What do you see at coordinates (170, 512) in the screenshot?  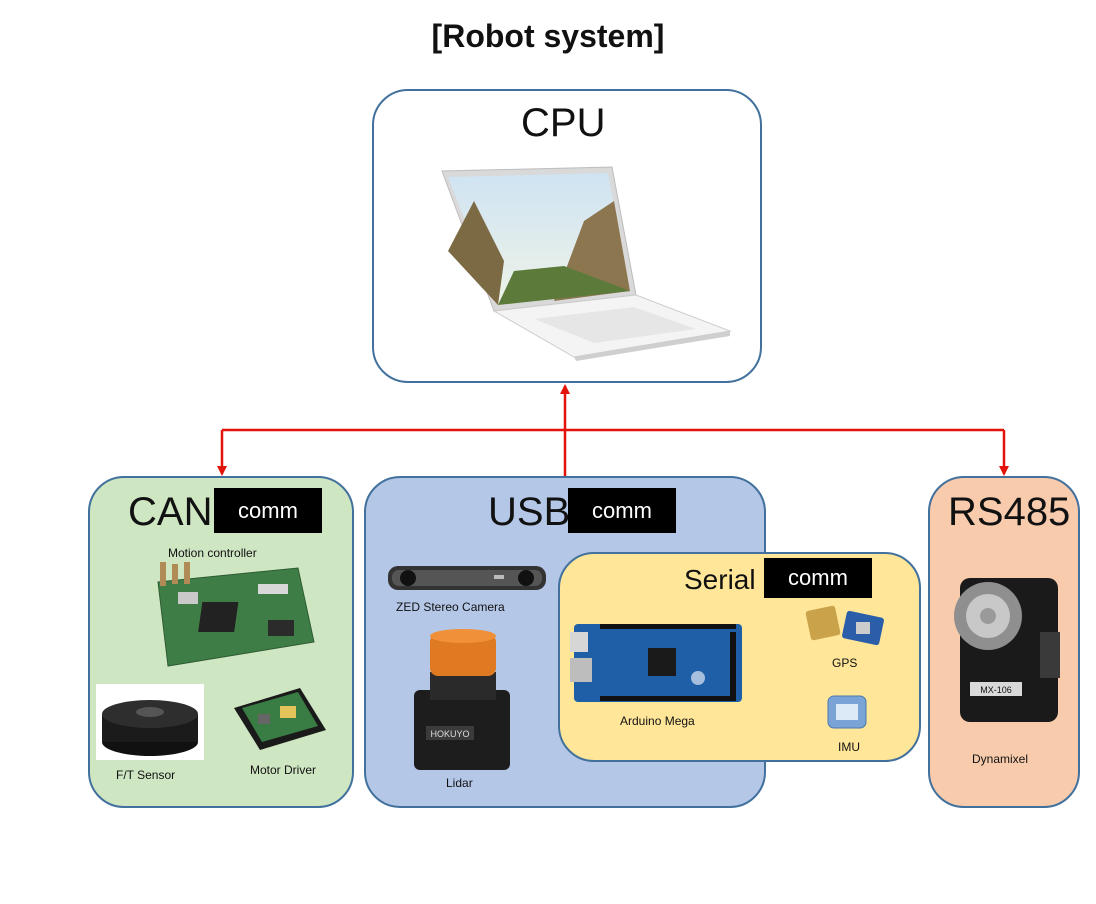 I see `can-label: CAN` at bounding box center [170, 512].